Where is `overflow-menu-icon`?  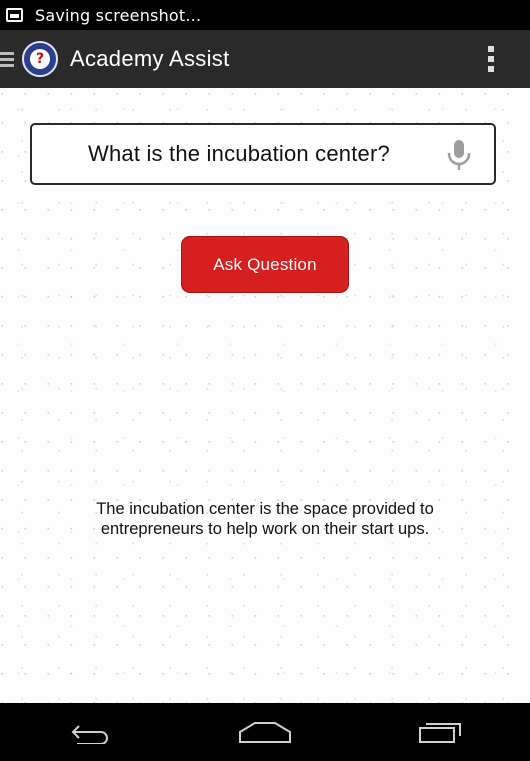
overflow-menu-icon is located at coordinates (491, 59).